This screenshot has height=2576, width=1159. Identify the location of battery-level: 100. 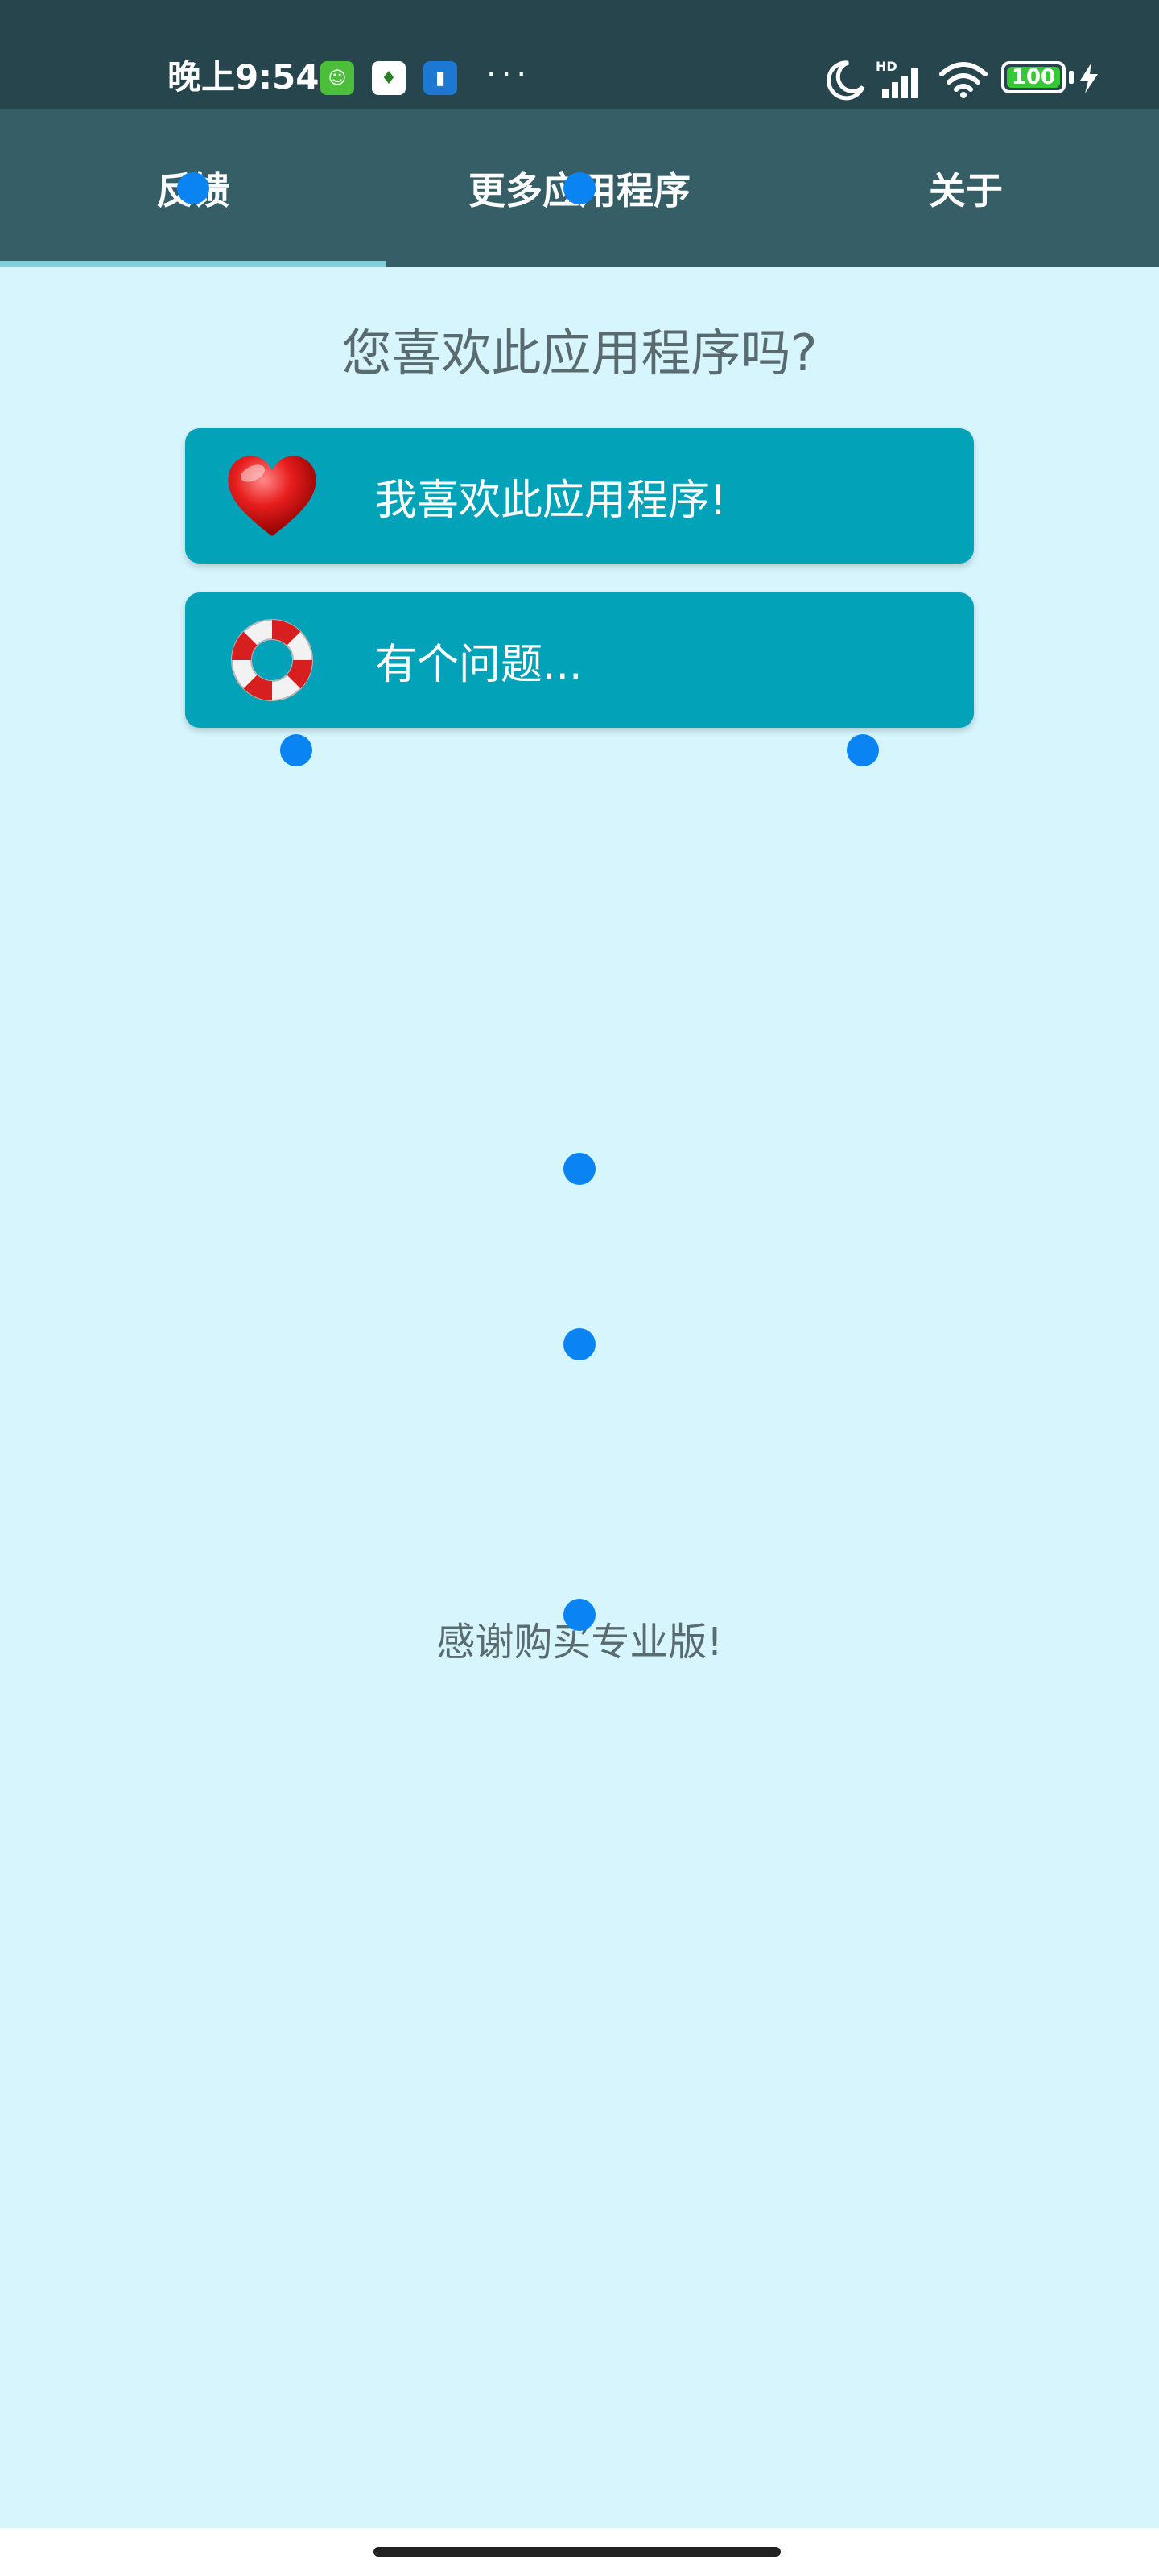
(1033, 77).